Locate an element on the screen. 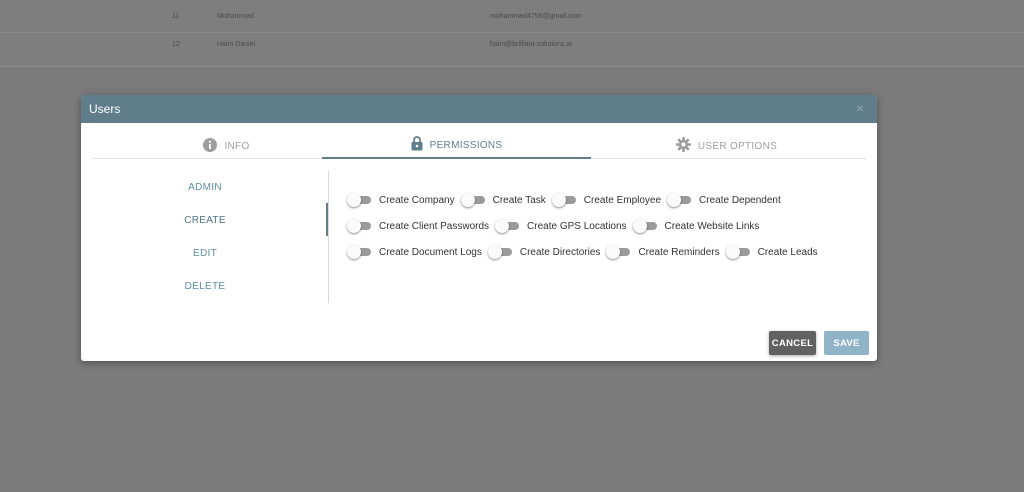 This screenshot has height=492, width=1024. permission-toggle: Create Directories is located at coordinates (544, 252).